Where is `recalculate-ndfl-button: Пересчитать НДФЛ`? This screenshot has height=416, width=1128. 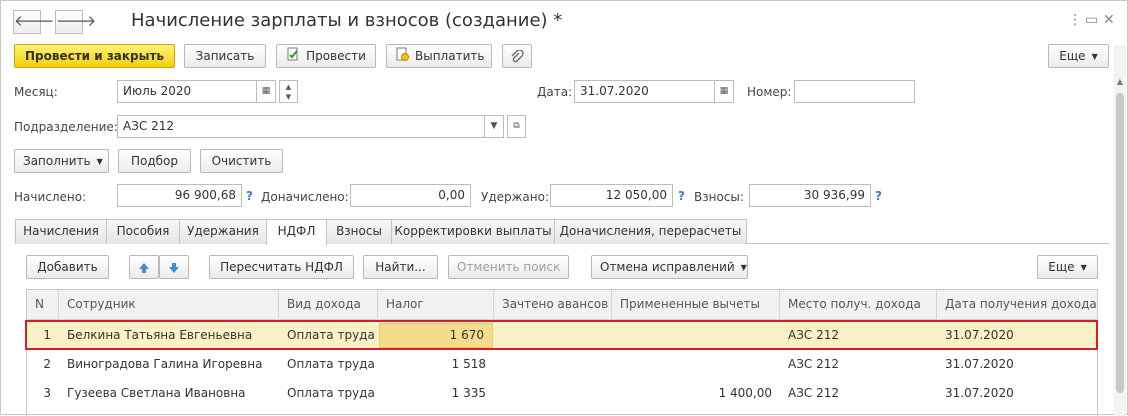 recalculate-ndfl-button: Пересчитать НДФЛ is located at coordinates (281, 267).